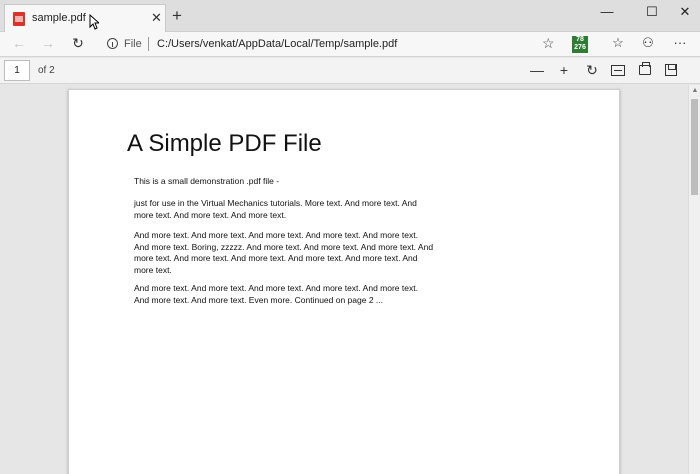 The width and height of the screenshot is (700, 474). What do you see at coordinates (607, 11) in the screenshot?
I see `minimize-button: —` at bounding box center [607, 11].